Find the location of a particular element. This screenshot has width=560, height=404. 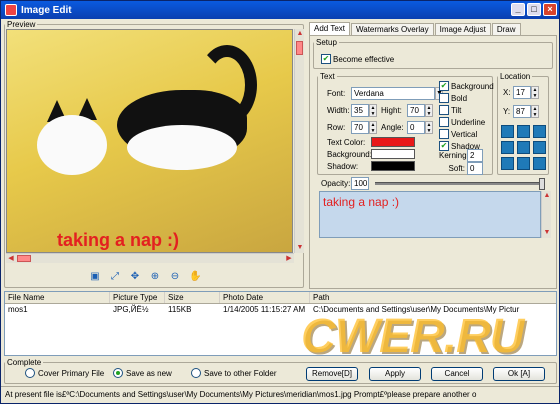

scroll-left-icon: ◀ is located at coordinates (11, 259).